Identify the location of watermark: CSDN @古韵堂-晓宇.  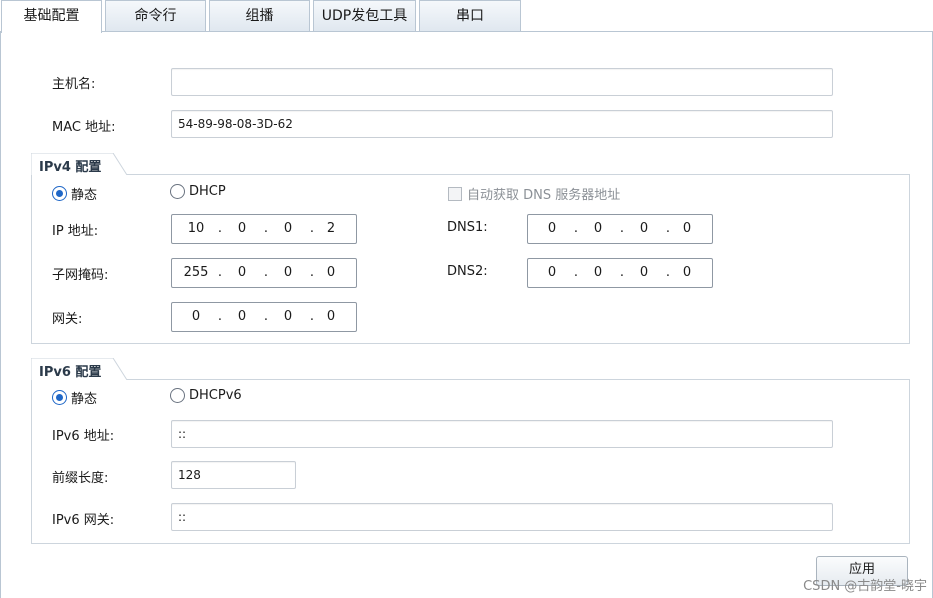
(865, 586).